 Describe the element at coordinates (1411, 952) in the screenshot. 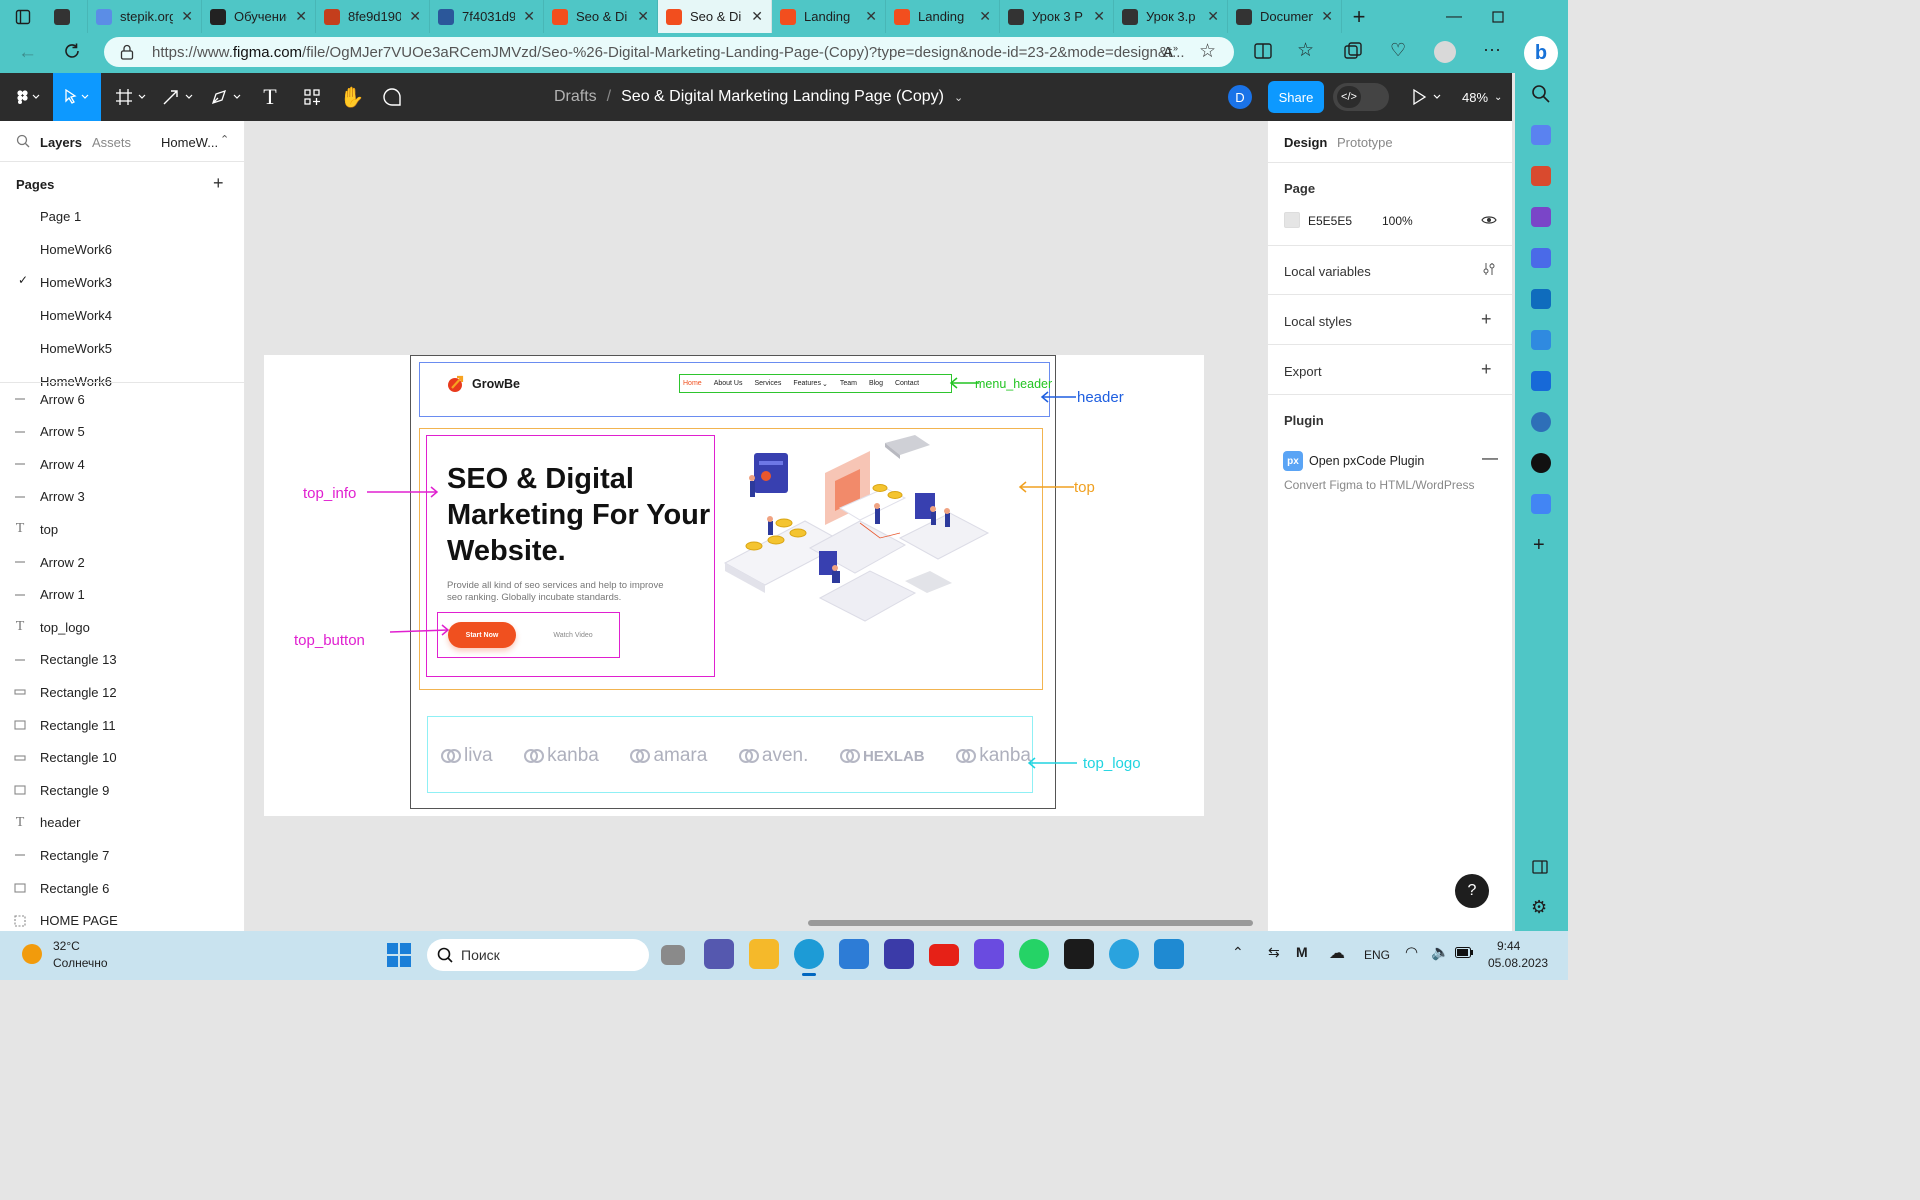

I see `wifi-icon: ◠` at that location.